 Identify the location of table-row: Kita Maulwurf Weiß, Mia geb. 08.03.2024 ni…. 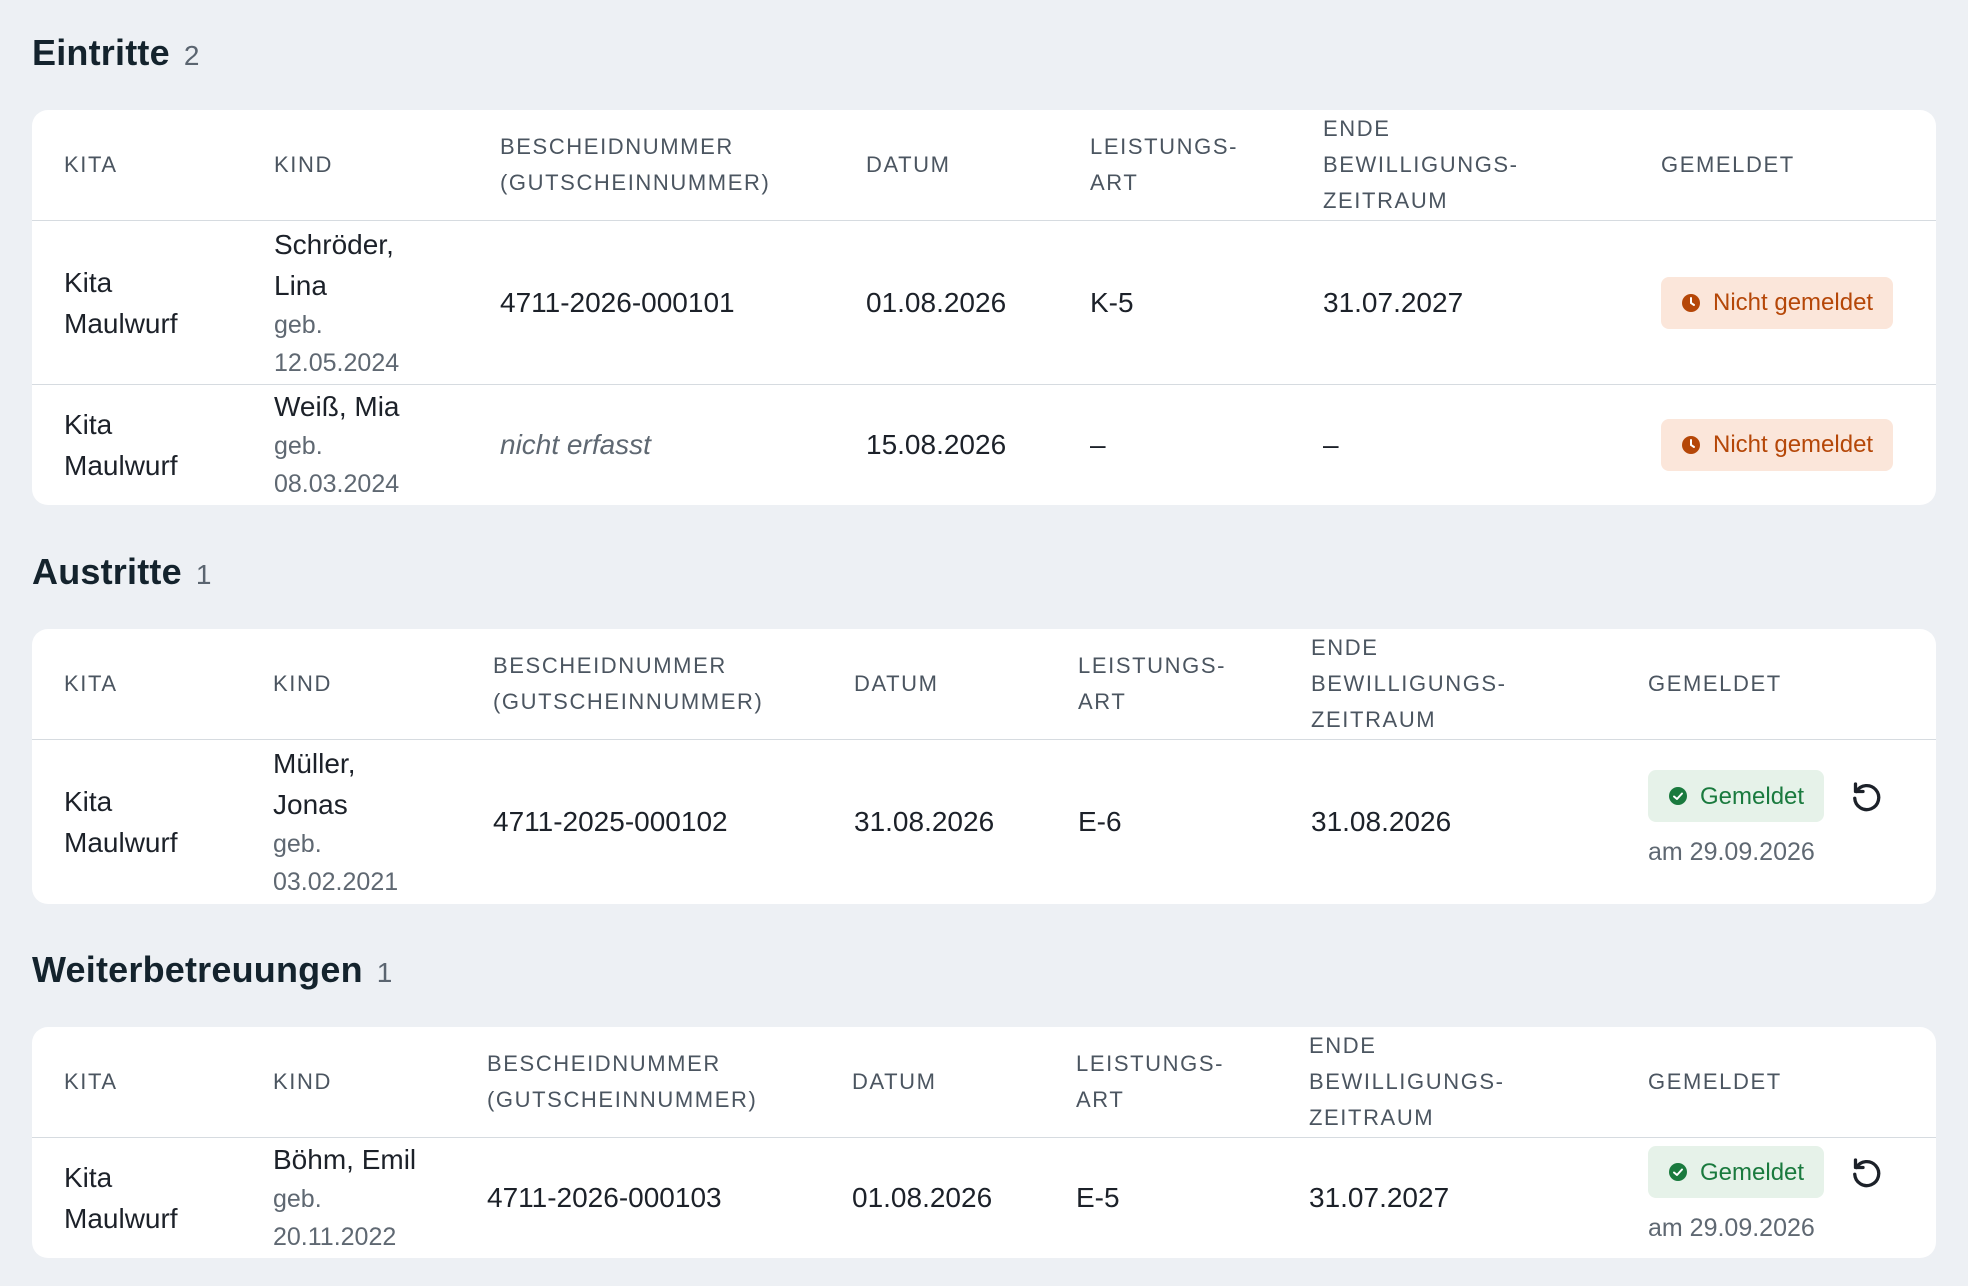
(984, 445).